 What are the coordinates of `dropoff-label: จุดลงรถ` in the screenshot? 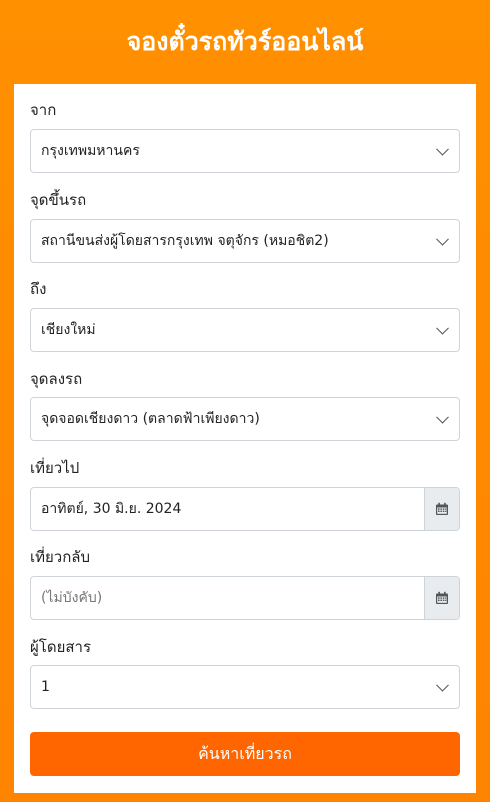 It's located at (56, 379).